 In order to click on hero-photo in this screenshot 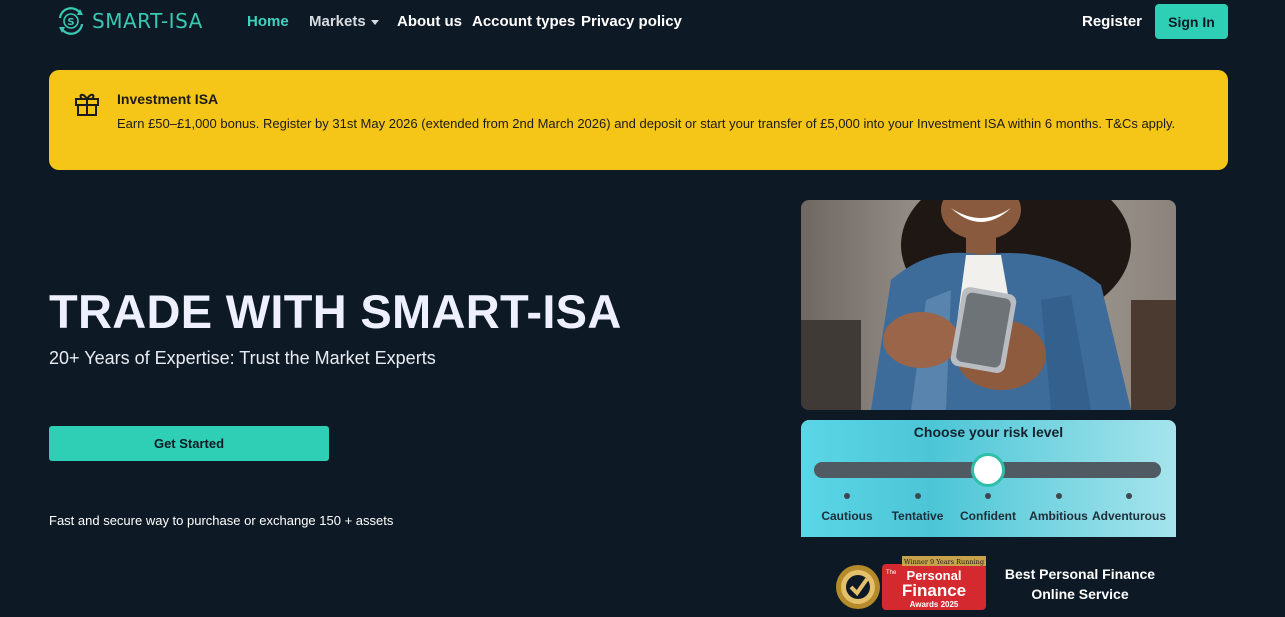, I will do `click(988, 305)`.